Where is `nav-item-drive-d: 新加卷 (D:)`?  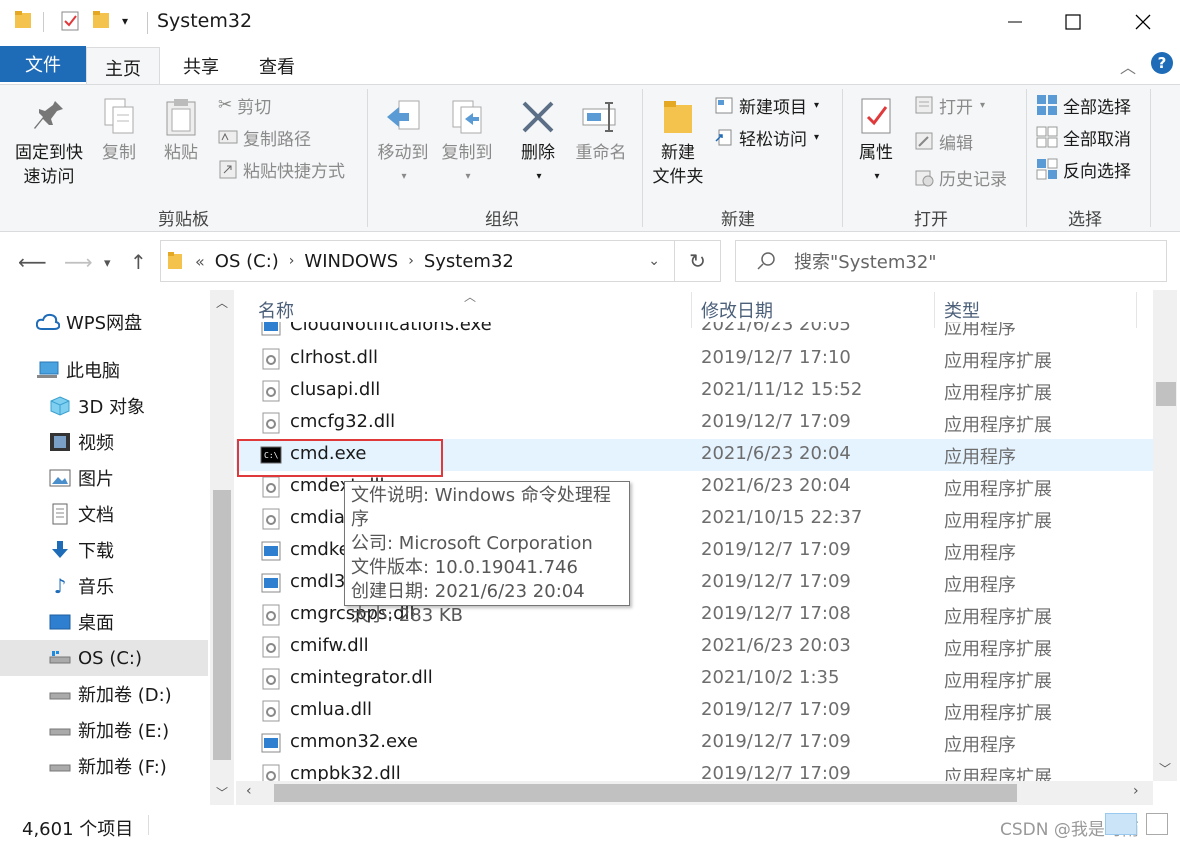
nav-item-drive-d: 新加卷 (D:) is located at coordinates (104, 694).